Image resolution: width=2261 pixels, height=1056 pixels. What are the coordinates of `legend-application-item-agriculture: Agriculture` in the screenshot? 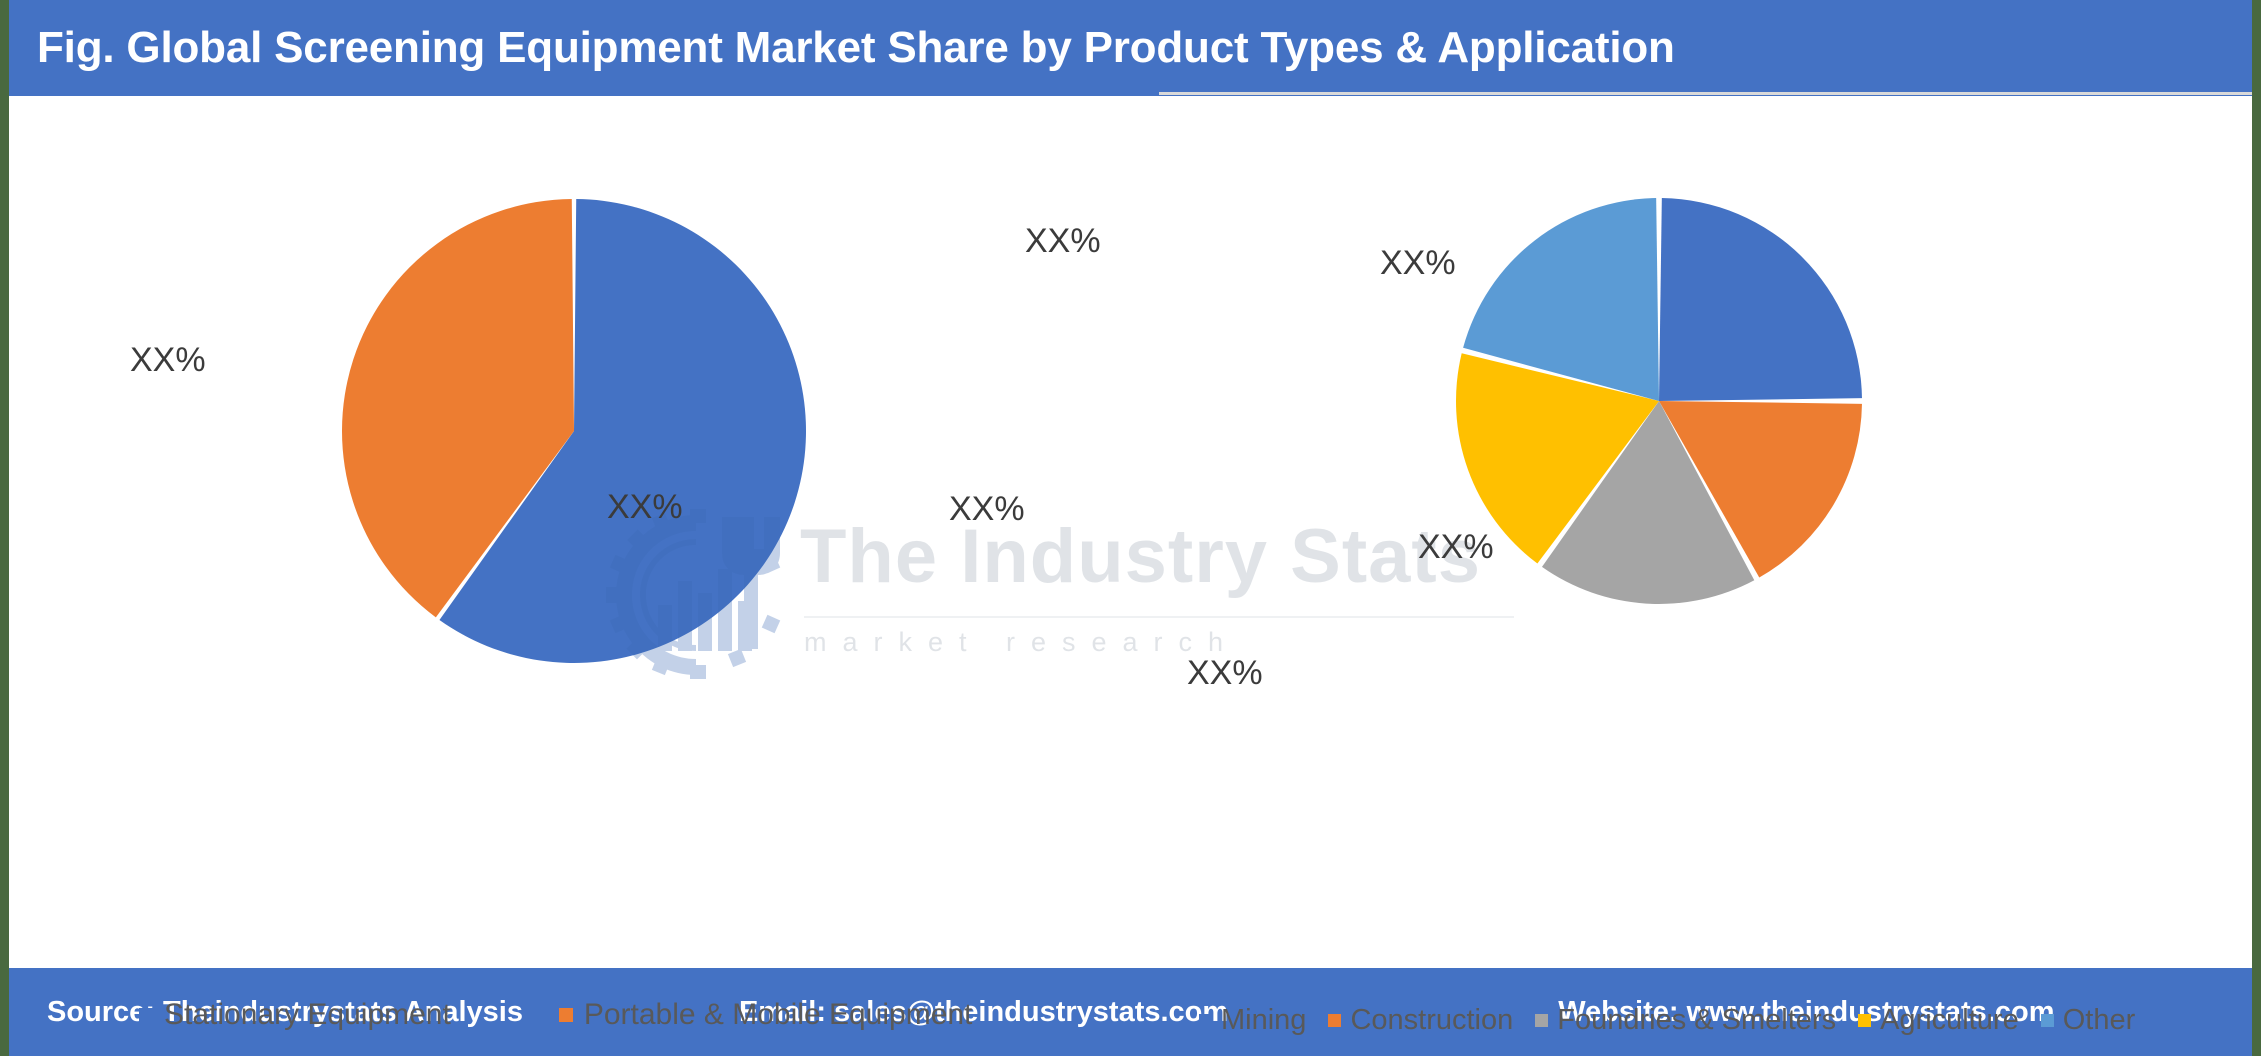 It's located at (1938, 1020).